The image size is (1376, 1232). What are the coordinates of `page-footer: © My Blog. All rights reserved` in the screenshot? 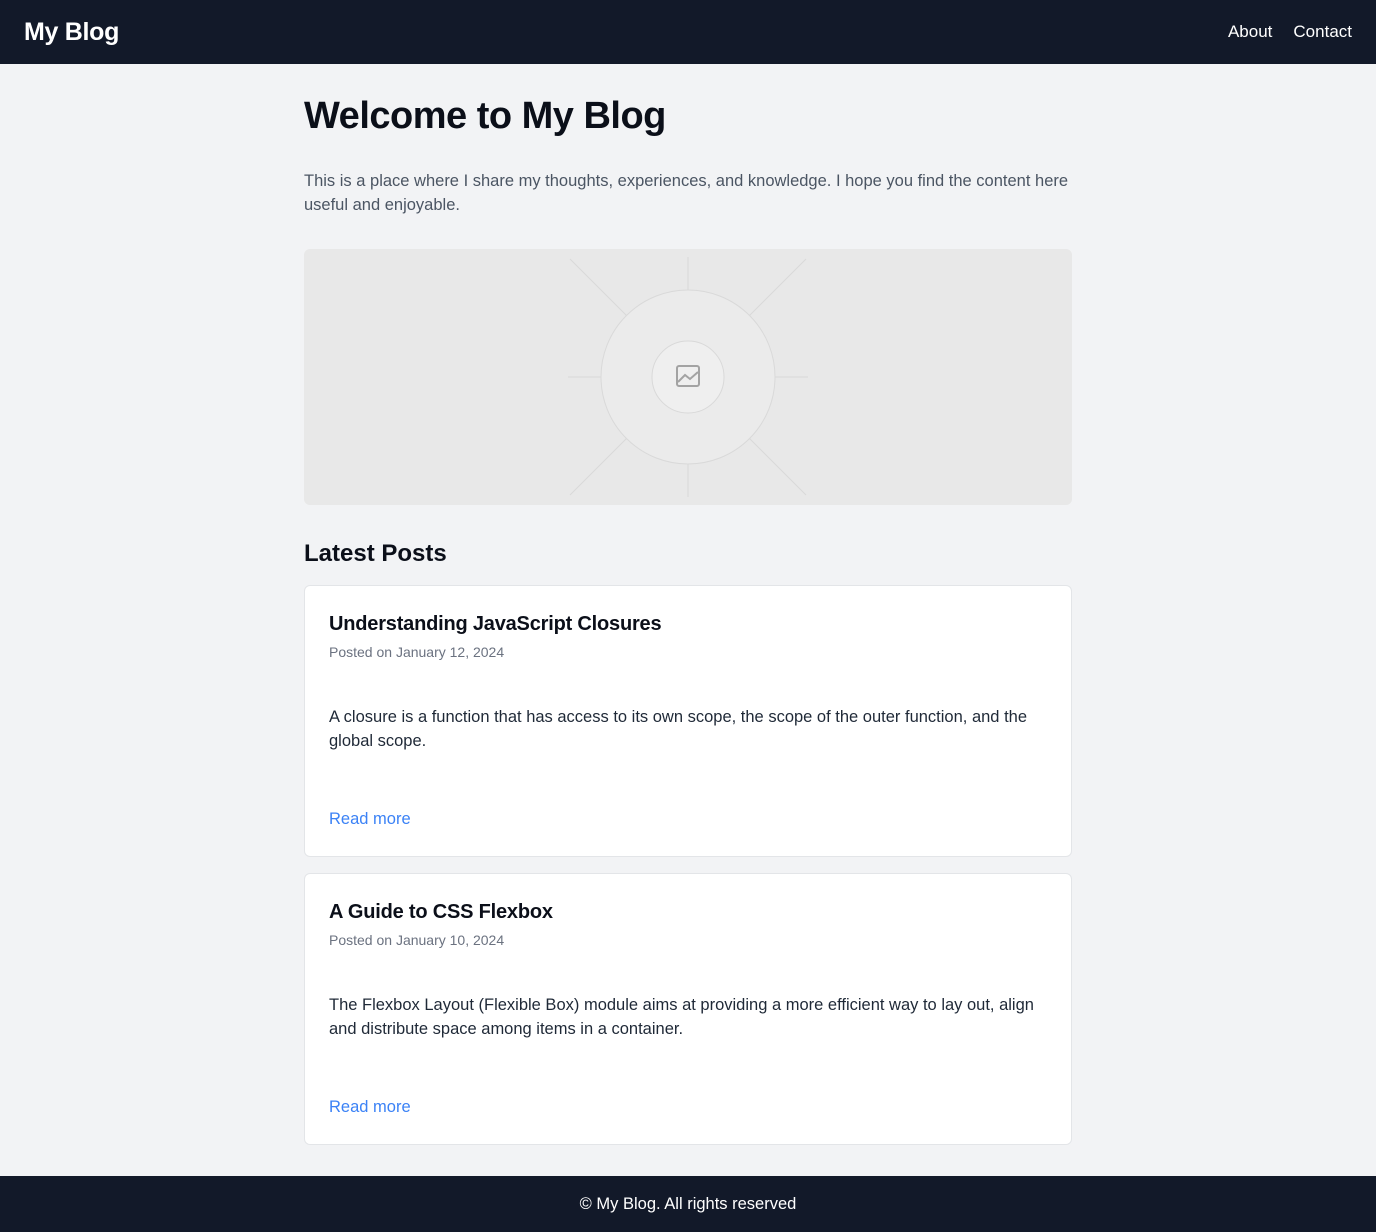 It's located at (688, 1204).